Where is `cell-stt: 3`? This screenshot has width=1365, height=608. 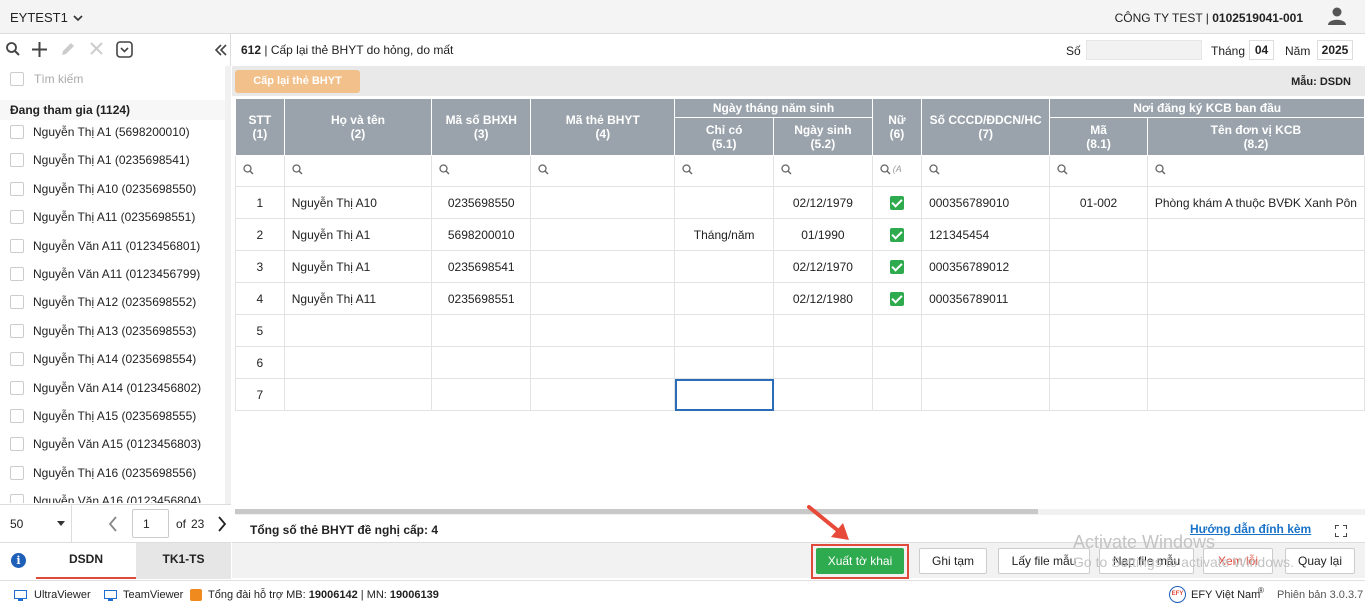
cell-stt: 3 is located at coordinates (260, 266).